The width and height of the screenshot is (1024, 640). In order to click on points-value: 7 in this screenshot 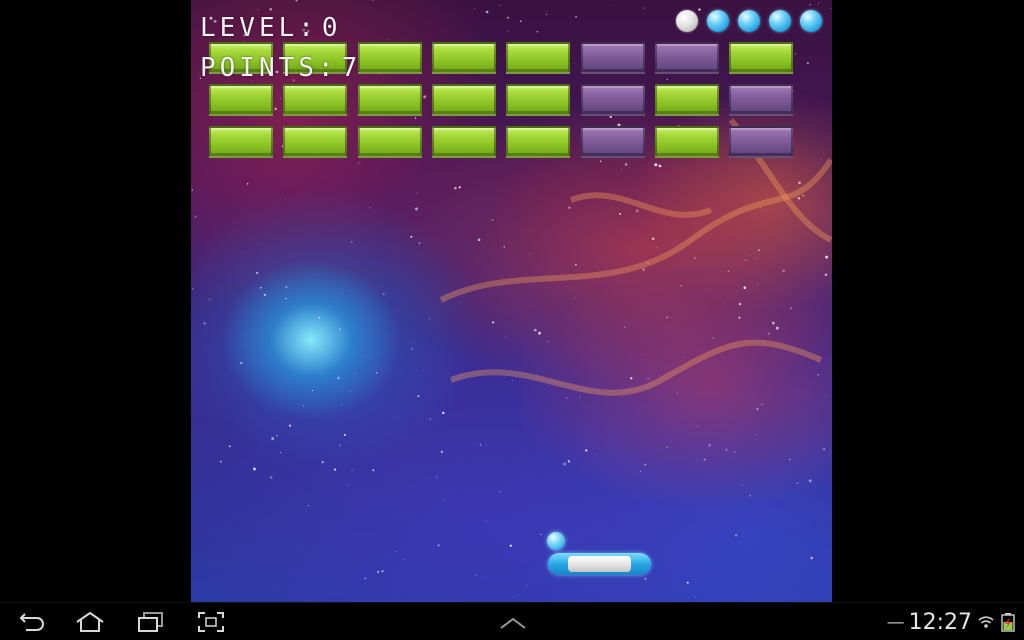, I will do `click(351, 68)`.